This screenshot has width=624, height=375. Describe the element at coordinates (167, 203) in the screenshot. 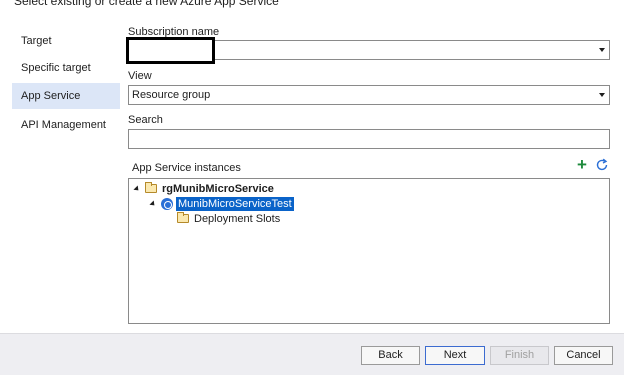

I see `app-service-icon` at that location.